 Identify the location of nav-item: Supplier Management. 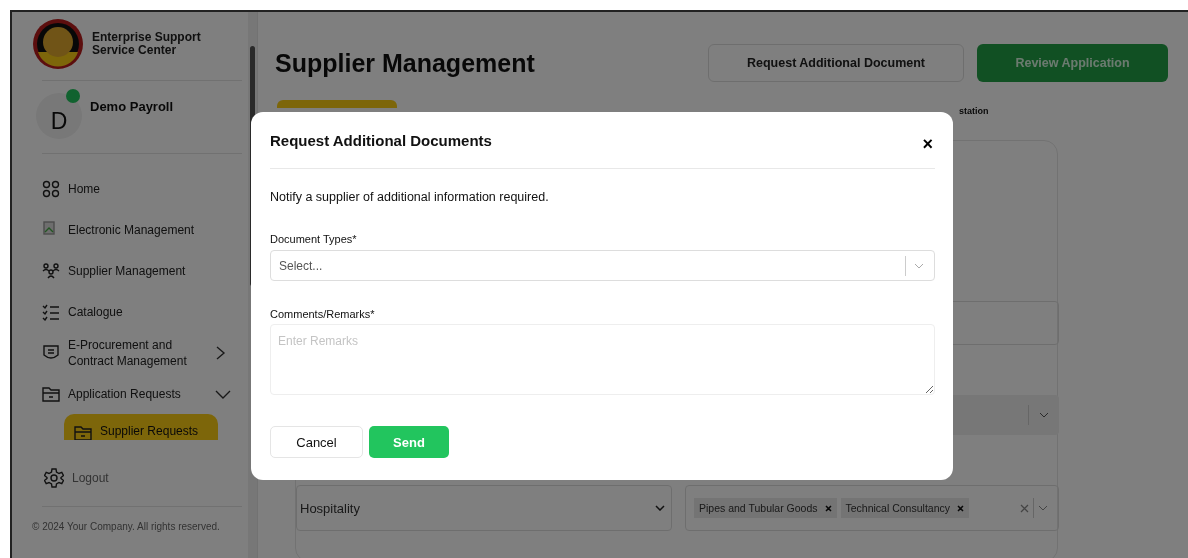
(134, 270).